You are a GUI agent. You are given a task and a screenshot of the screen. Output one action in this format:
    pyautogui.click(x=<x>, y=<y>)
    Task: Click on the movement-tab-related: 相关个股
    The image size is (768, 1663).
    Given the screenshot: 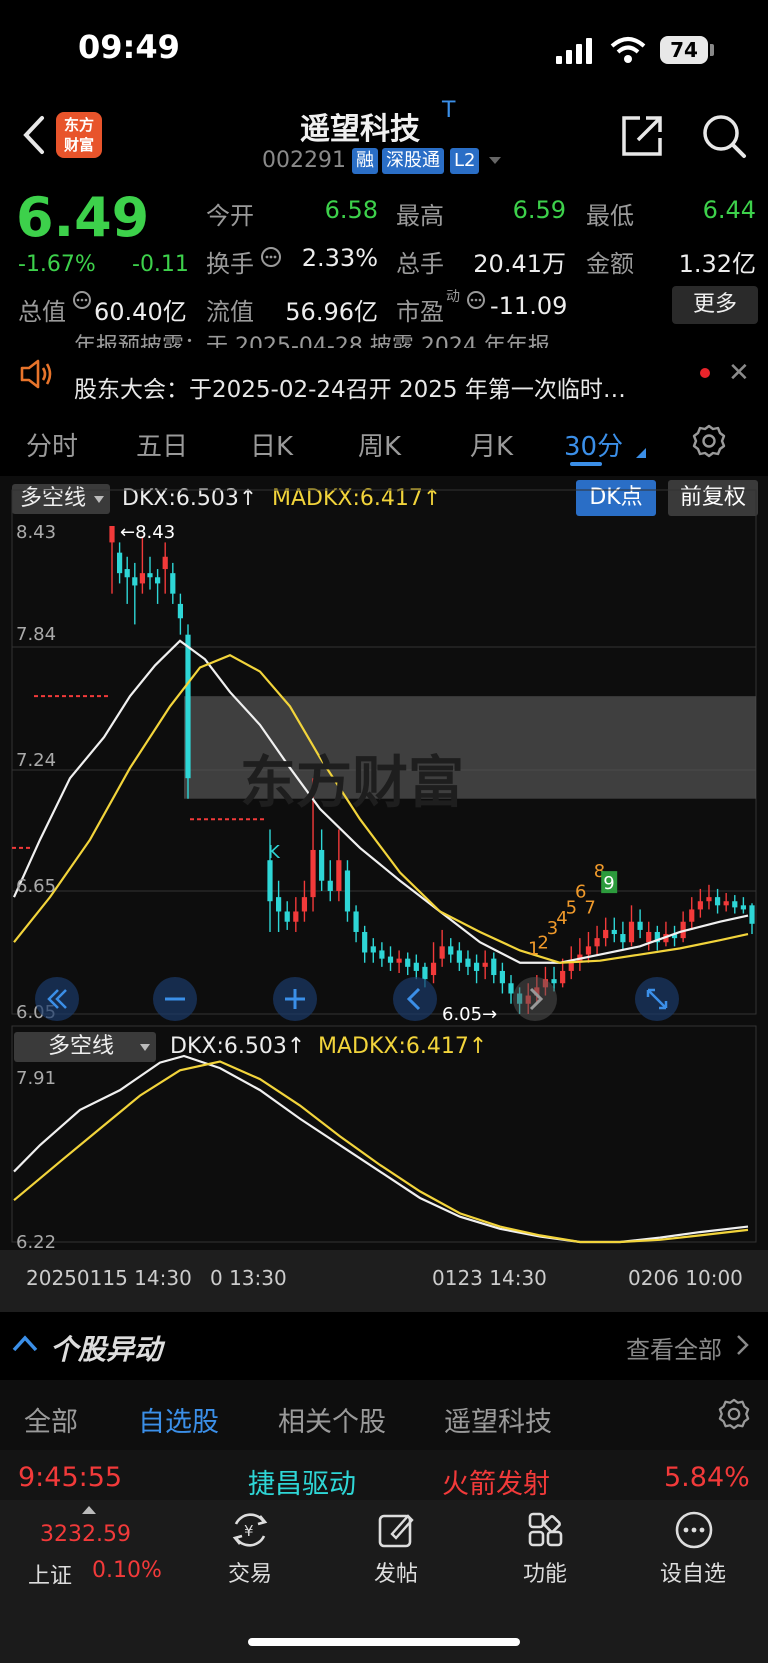 What is the action you would take?
    pyautogui.click(x=332, y=1419)
    